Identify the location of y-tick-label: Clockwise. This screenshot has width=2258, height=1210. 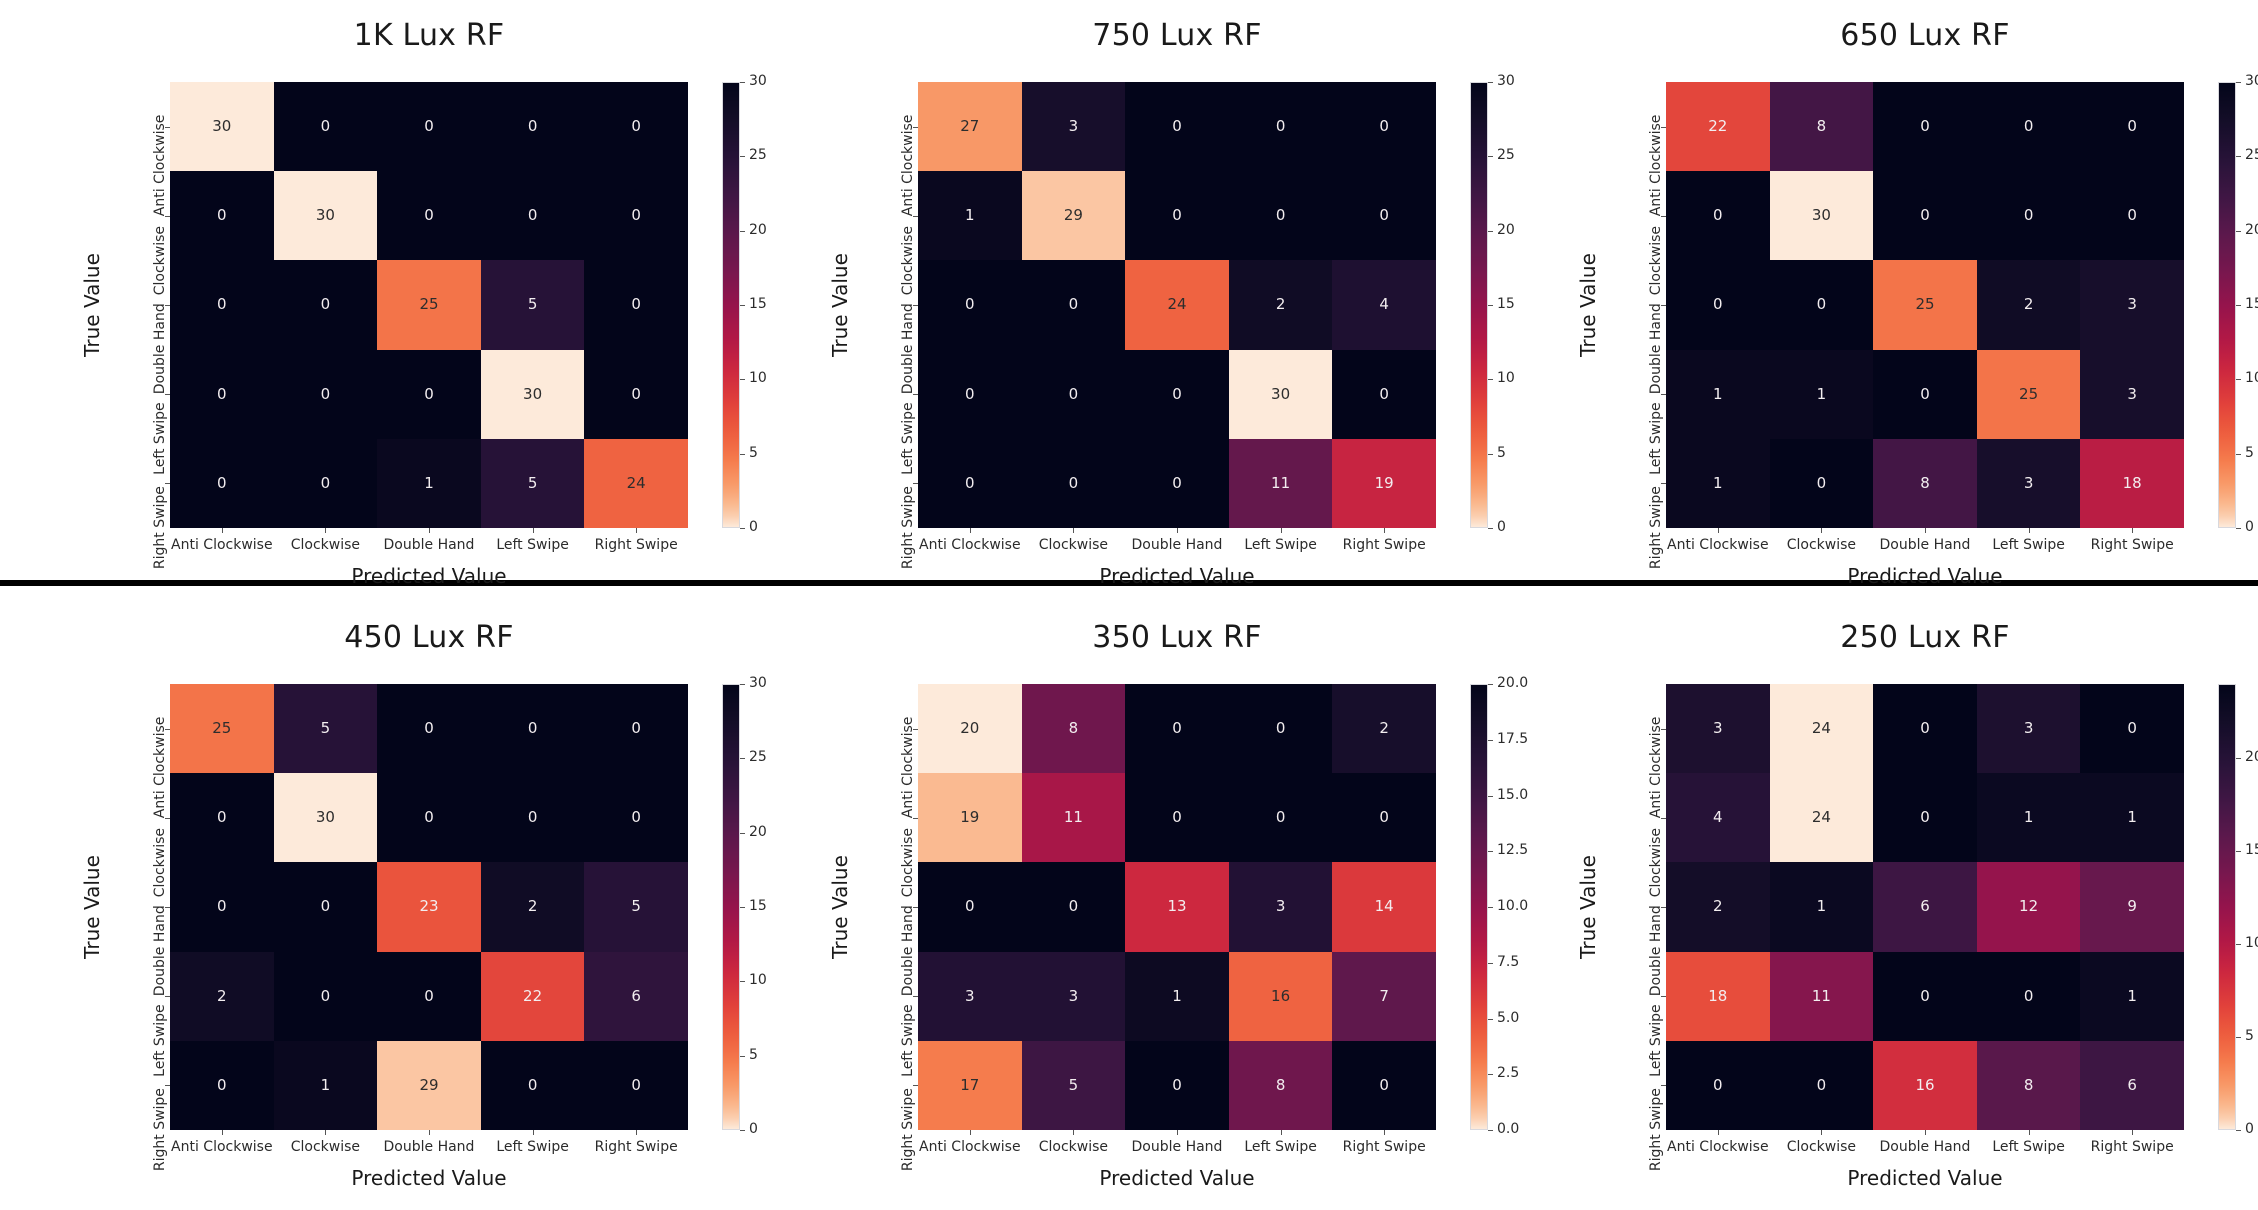
(907, 260).